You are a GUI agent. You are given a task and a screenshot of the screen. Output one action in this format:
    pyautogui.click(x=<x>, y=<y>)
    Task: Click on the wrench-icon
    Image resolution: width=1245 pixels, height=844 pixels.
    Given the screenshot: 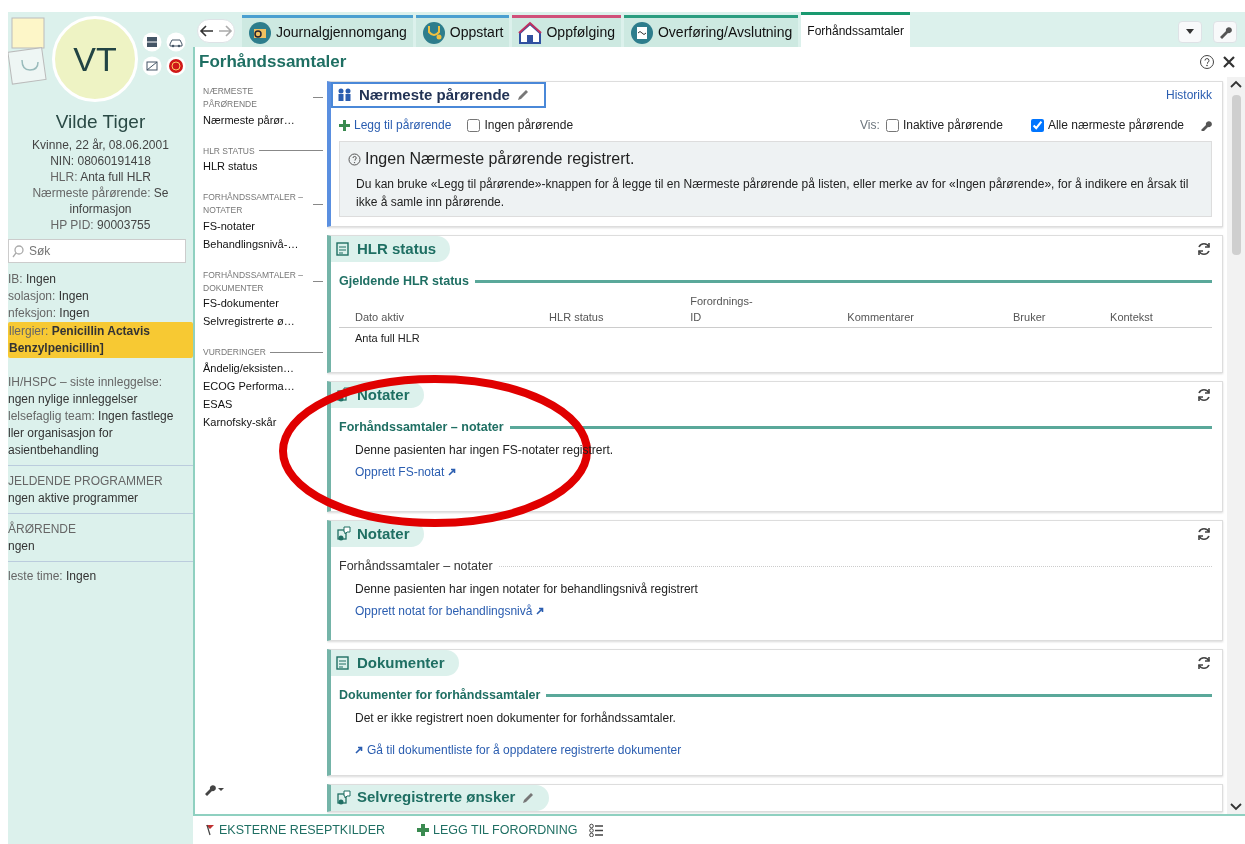 What is the action you would take?
    pyautogui.click(x=1206, y=125)
    